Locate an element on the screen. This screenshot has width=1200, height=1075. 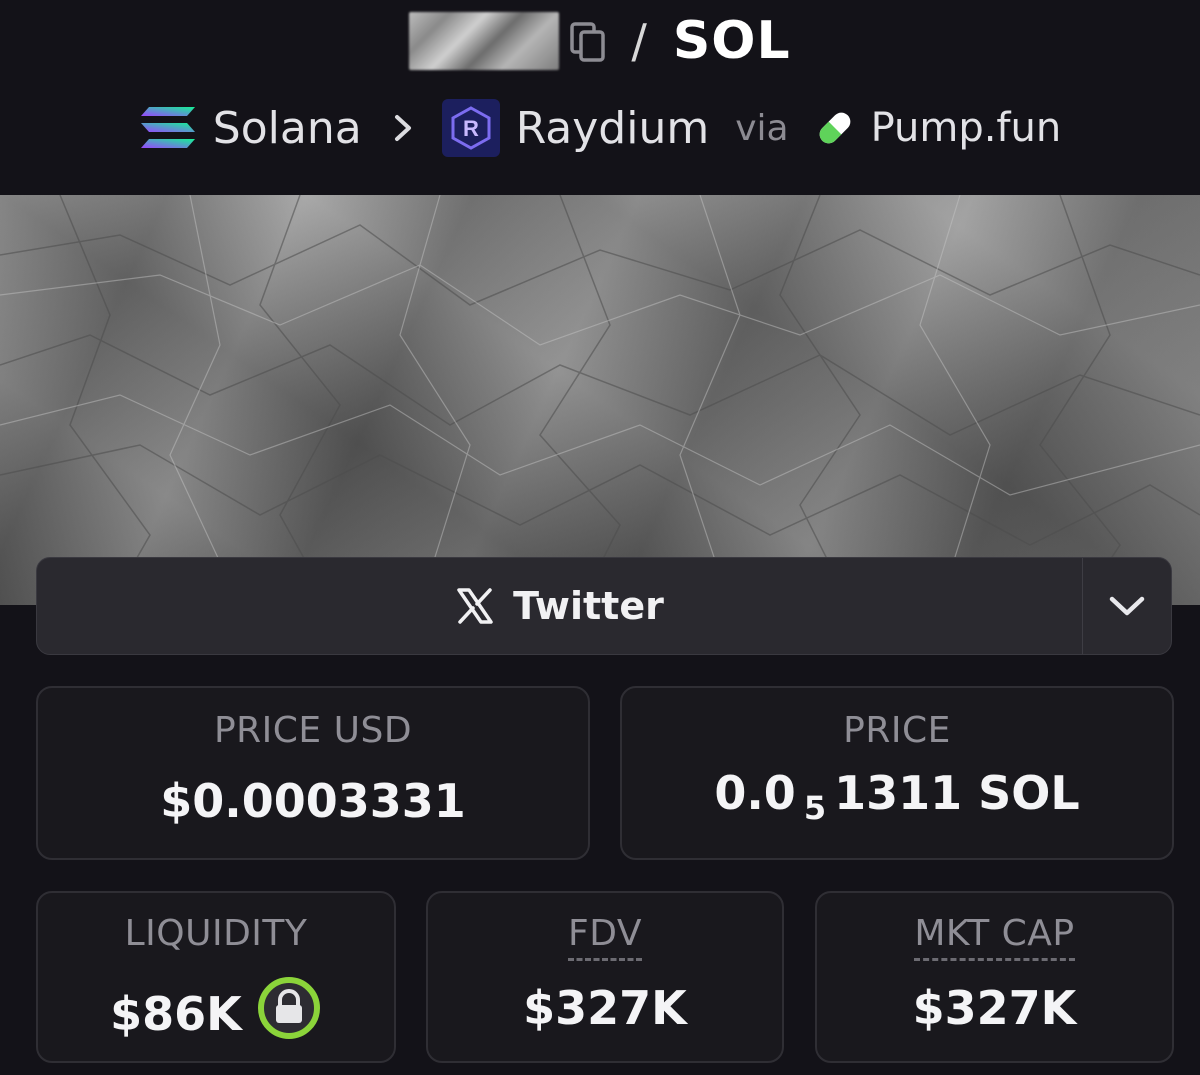
liquidity-value-row: $86K is located at coordinates (216, 1016).